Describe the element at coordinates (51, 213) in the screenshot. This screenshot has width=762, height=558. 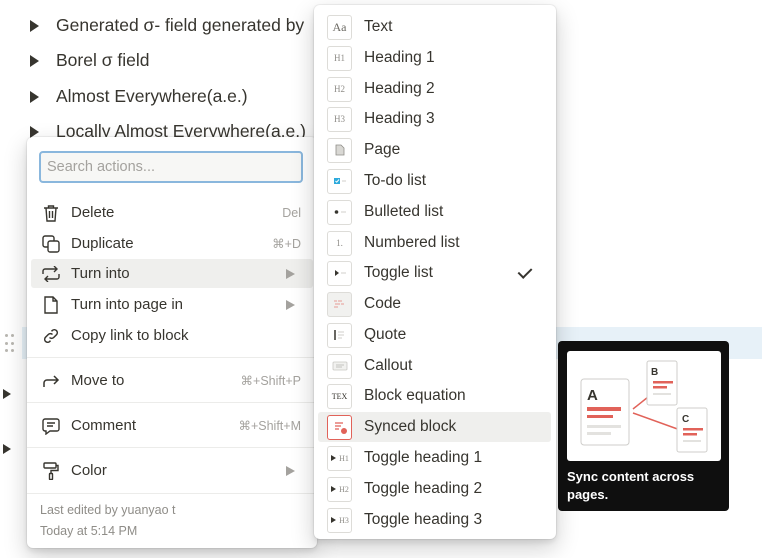
I see `trash-icon` at that location.